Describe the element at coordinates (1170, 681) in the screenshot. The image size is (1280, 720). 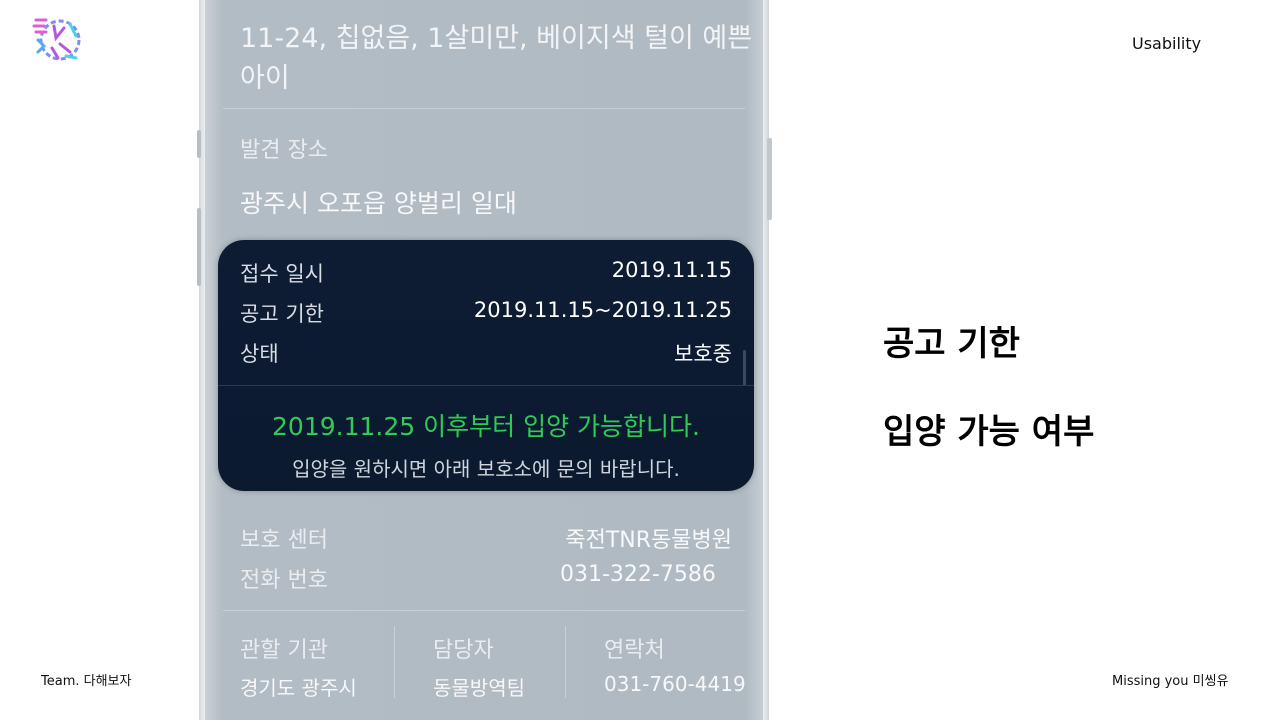
I see `footer-project: Missing you 미씽유` at that location.